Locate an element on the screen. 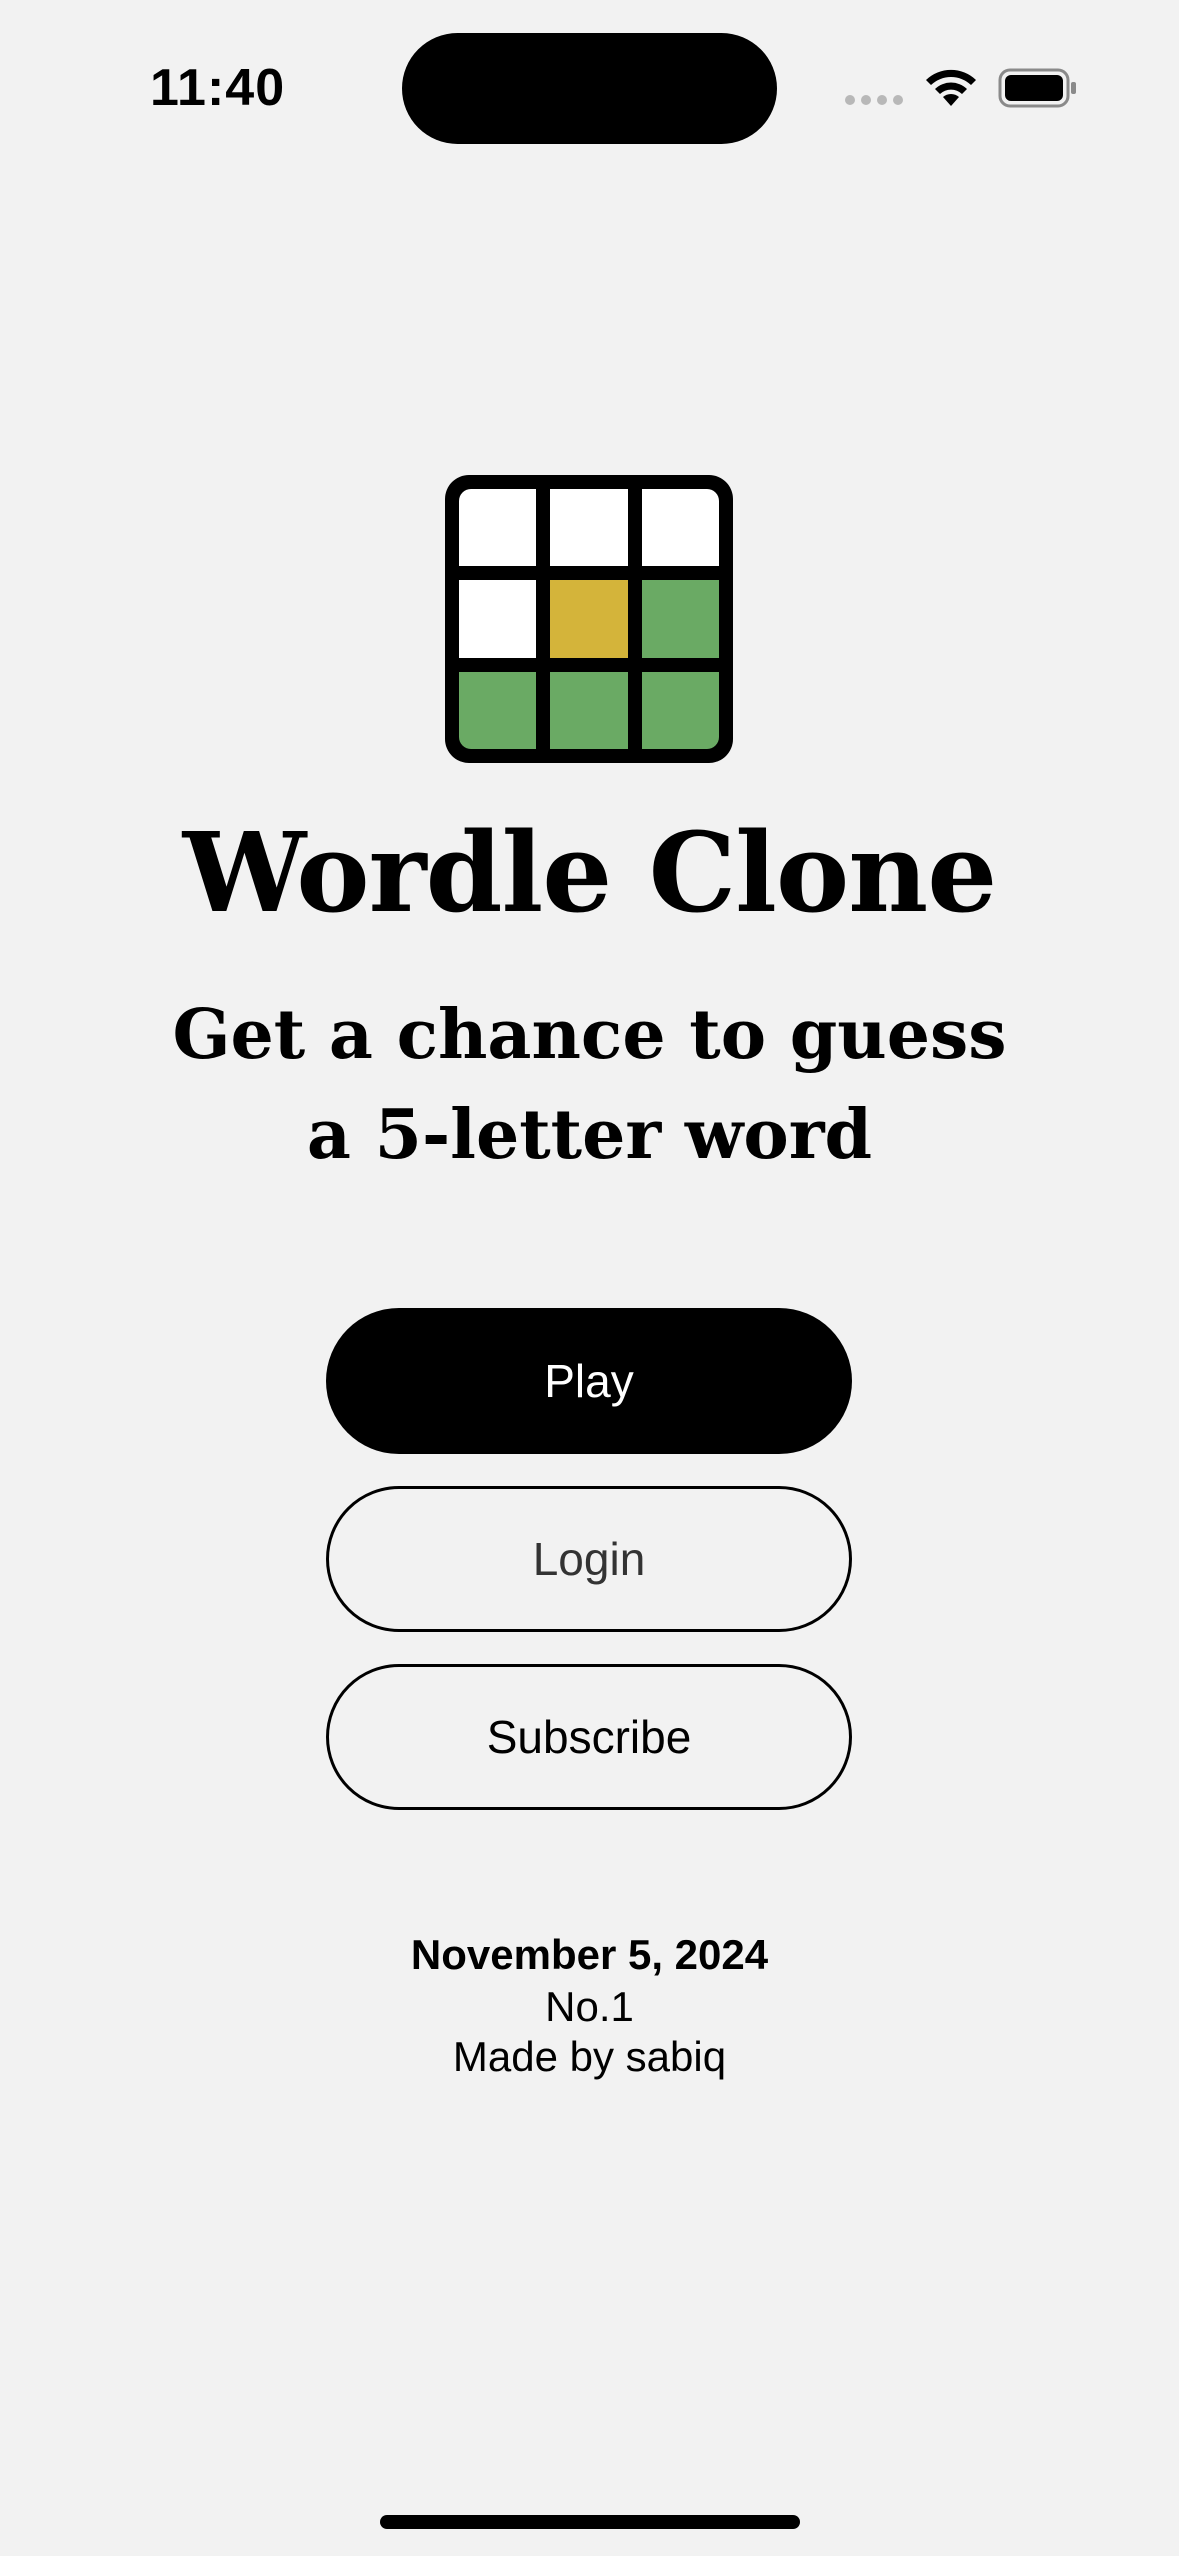 The image size is (1179, 2556). puzzle-number: No.1 is located at coordinates (589, 2006).